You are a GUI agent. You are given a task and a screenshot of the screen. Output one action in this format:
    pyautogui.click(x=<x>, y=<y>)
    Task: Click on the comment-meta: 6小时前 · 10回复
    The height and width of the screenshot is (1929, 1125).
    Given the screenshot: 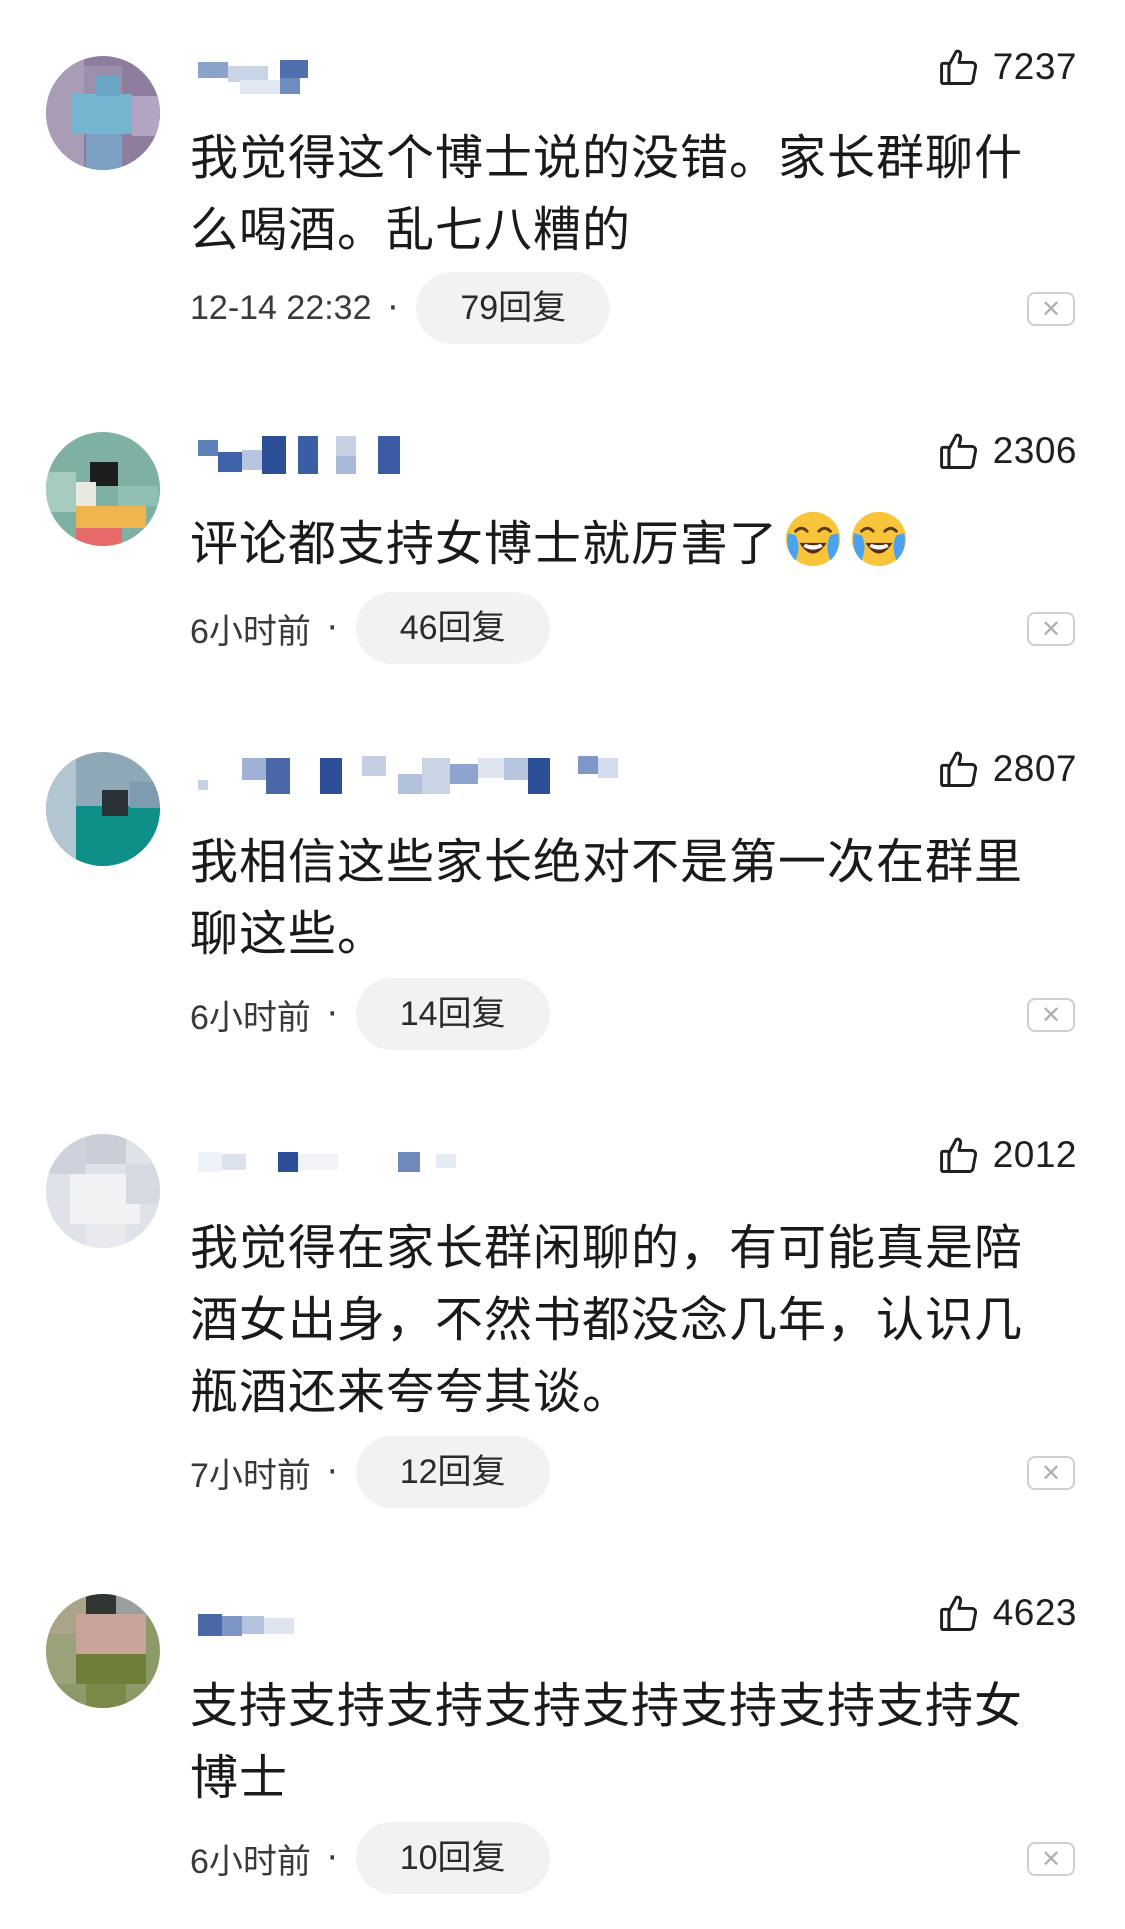 What is the action you would take?
    pyautogui.click(x=370, y=1858)
    